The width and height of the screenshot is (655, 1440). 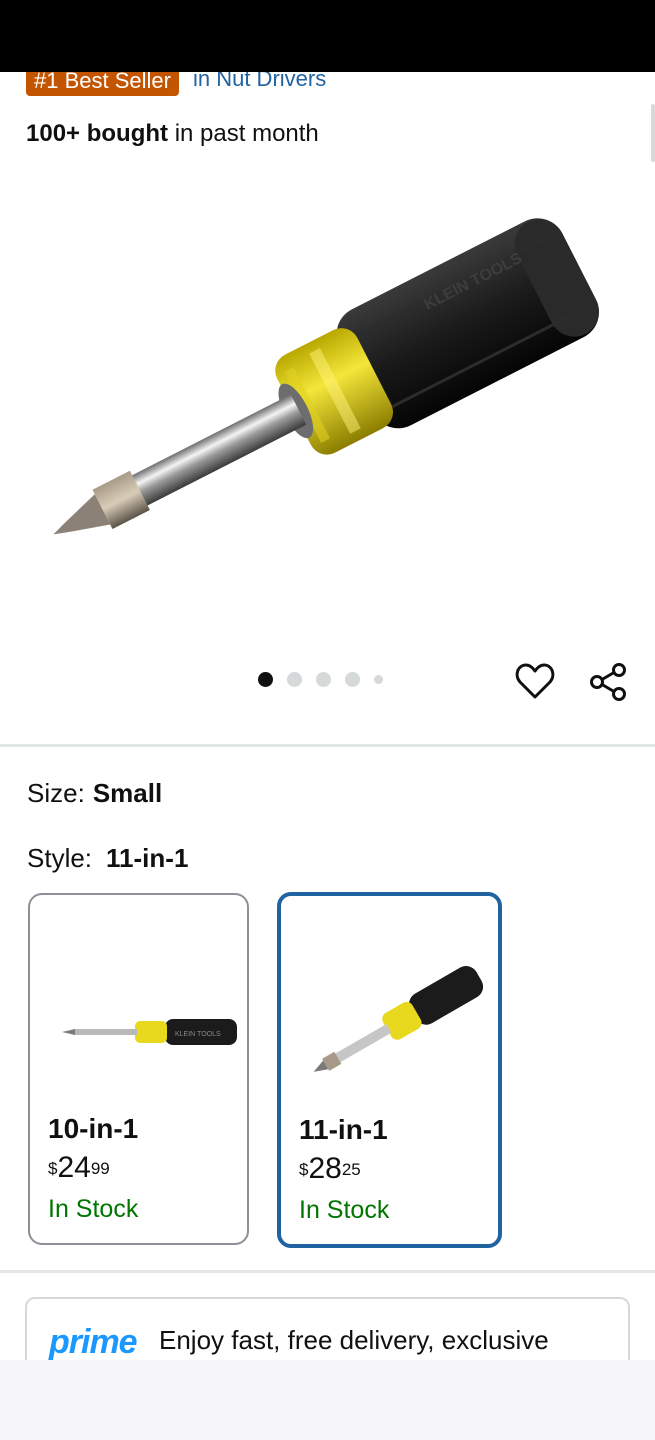 What do you see at coordinates (354, 1340) in the screenshot?
I see `prime-promo-text: Enjoy fast, free delivery, exclusive` at bounding box center [354, 1340].